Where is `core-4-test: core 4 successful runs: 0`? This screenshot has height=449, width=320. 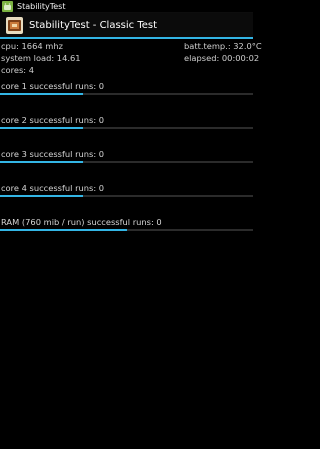 core-4-test: core 4 successful runs: 0 is located at coordinates (126, 195).